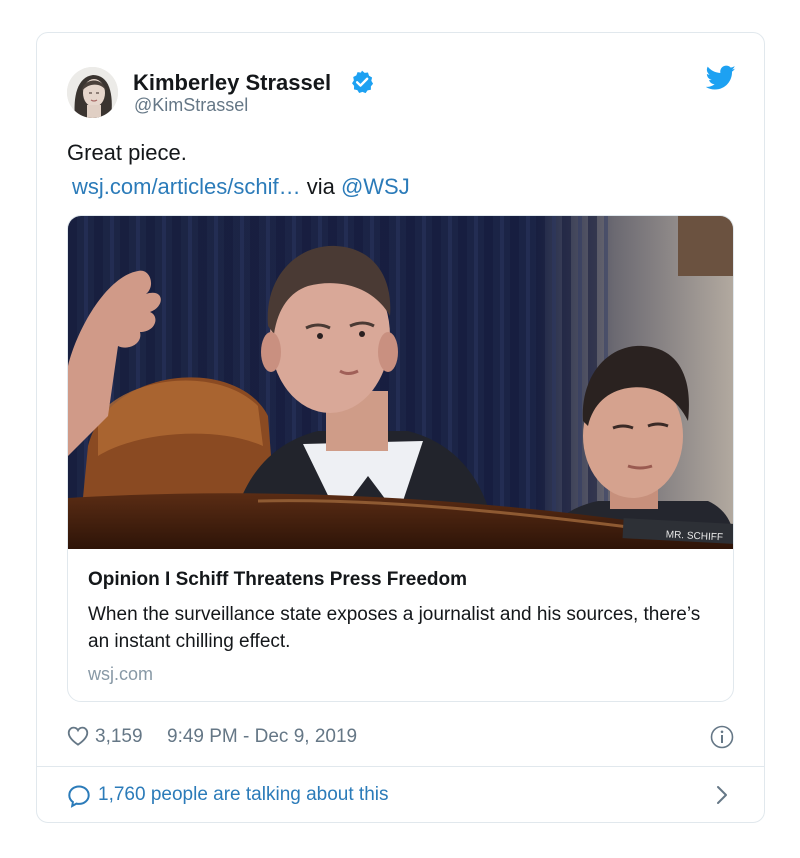  I want to click on footer-divider, so click(400, 766).